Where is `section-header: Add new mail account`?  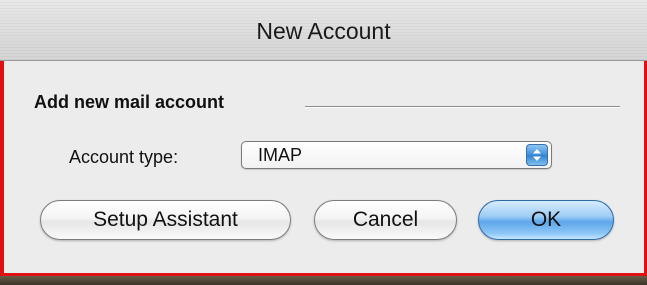
section-header: Add new mail account is located at coordinates (129, 102).